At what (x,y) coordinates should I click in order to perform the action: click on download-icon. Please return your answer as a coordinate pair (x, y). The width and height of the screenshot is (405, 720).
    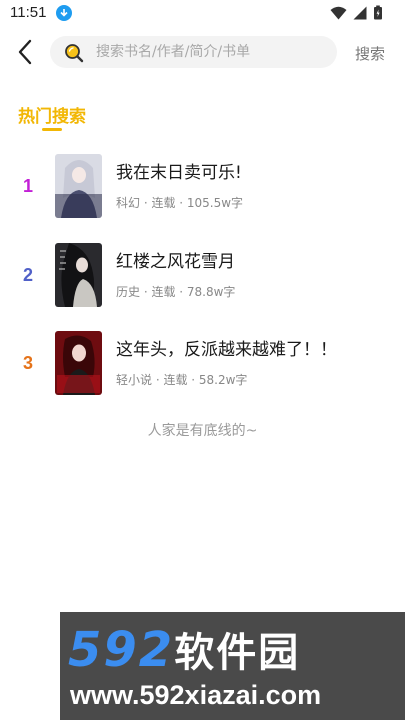
    Looking at the image, I should click on (64, 13).